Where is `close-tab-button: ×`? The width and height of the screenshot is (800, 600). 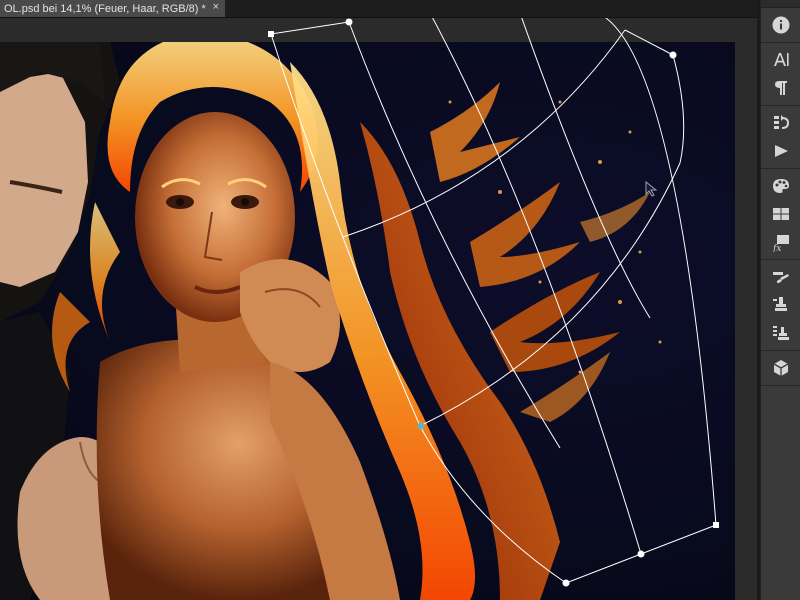
close-tab-button: × is located at coordinates (216, 7).